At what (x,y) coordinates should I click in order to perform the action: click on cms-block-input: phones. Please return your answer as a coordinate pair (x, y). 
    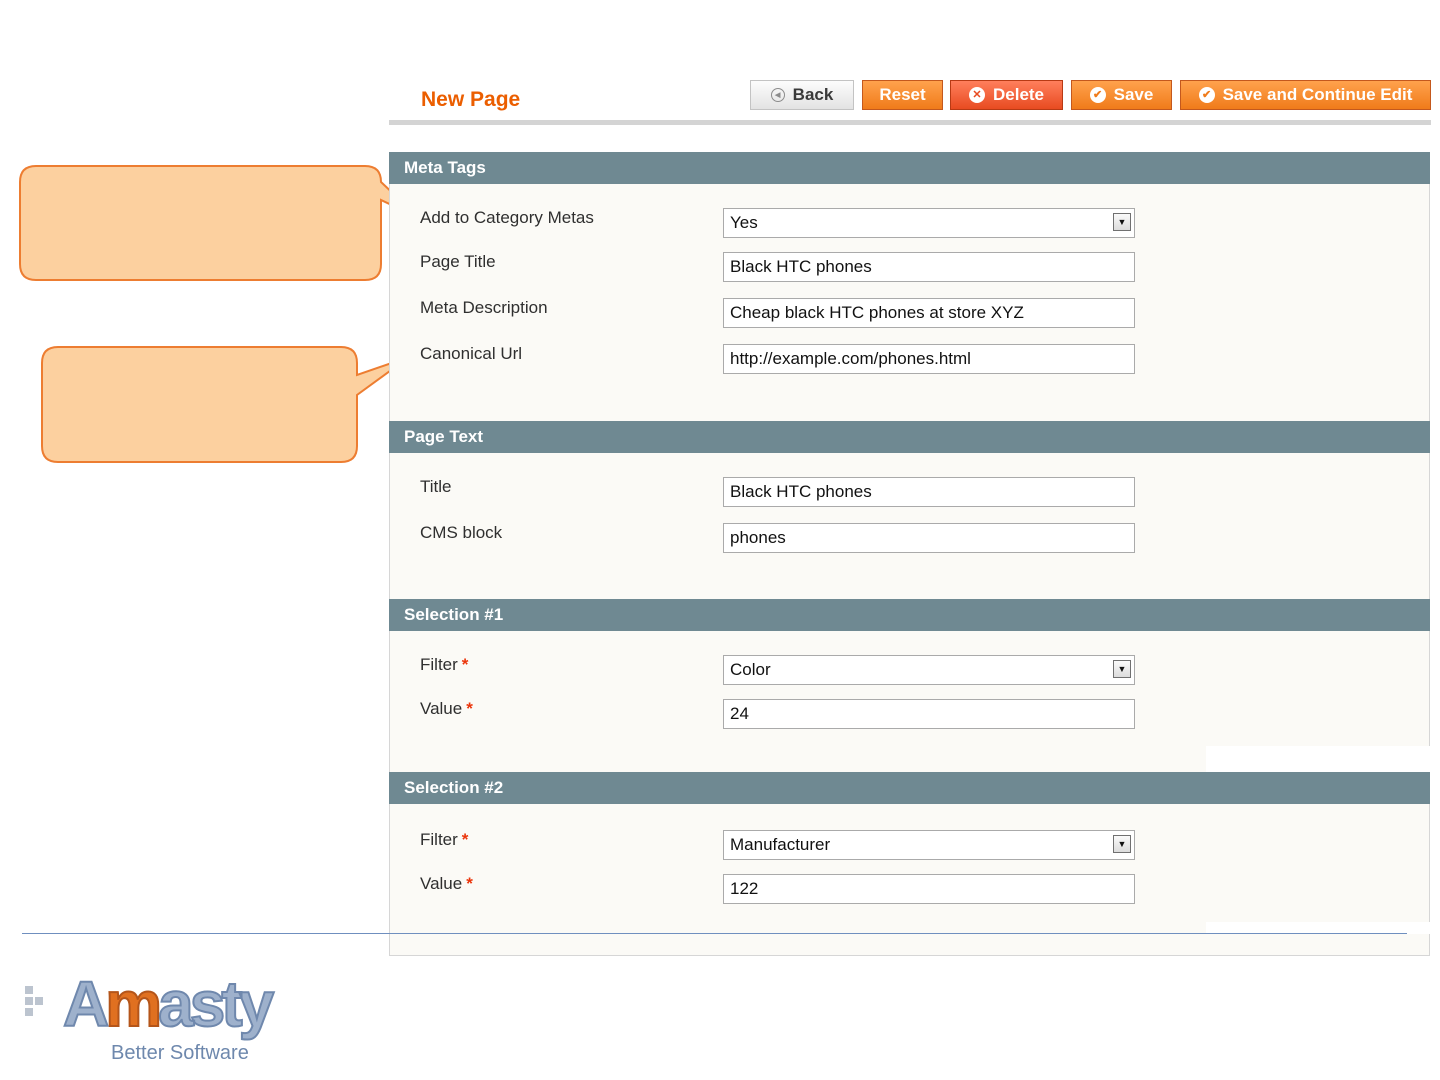
    Looking at the image, I should click on (929, 538).